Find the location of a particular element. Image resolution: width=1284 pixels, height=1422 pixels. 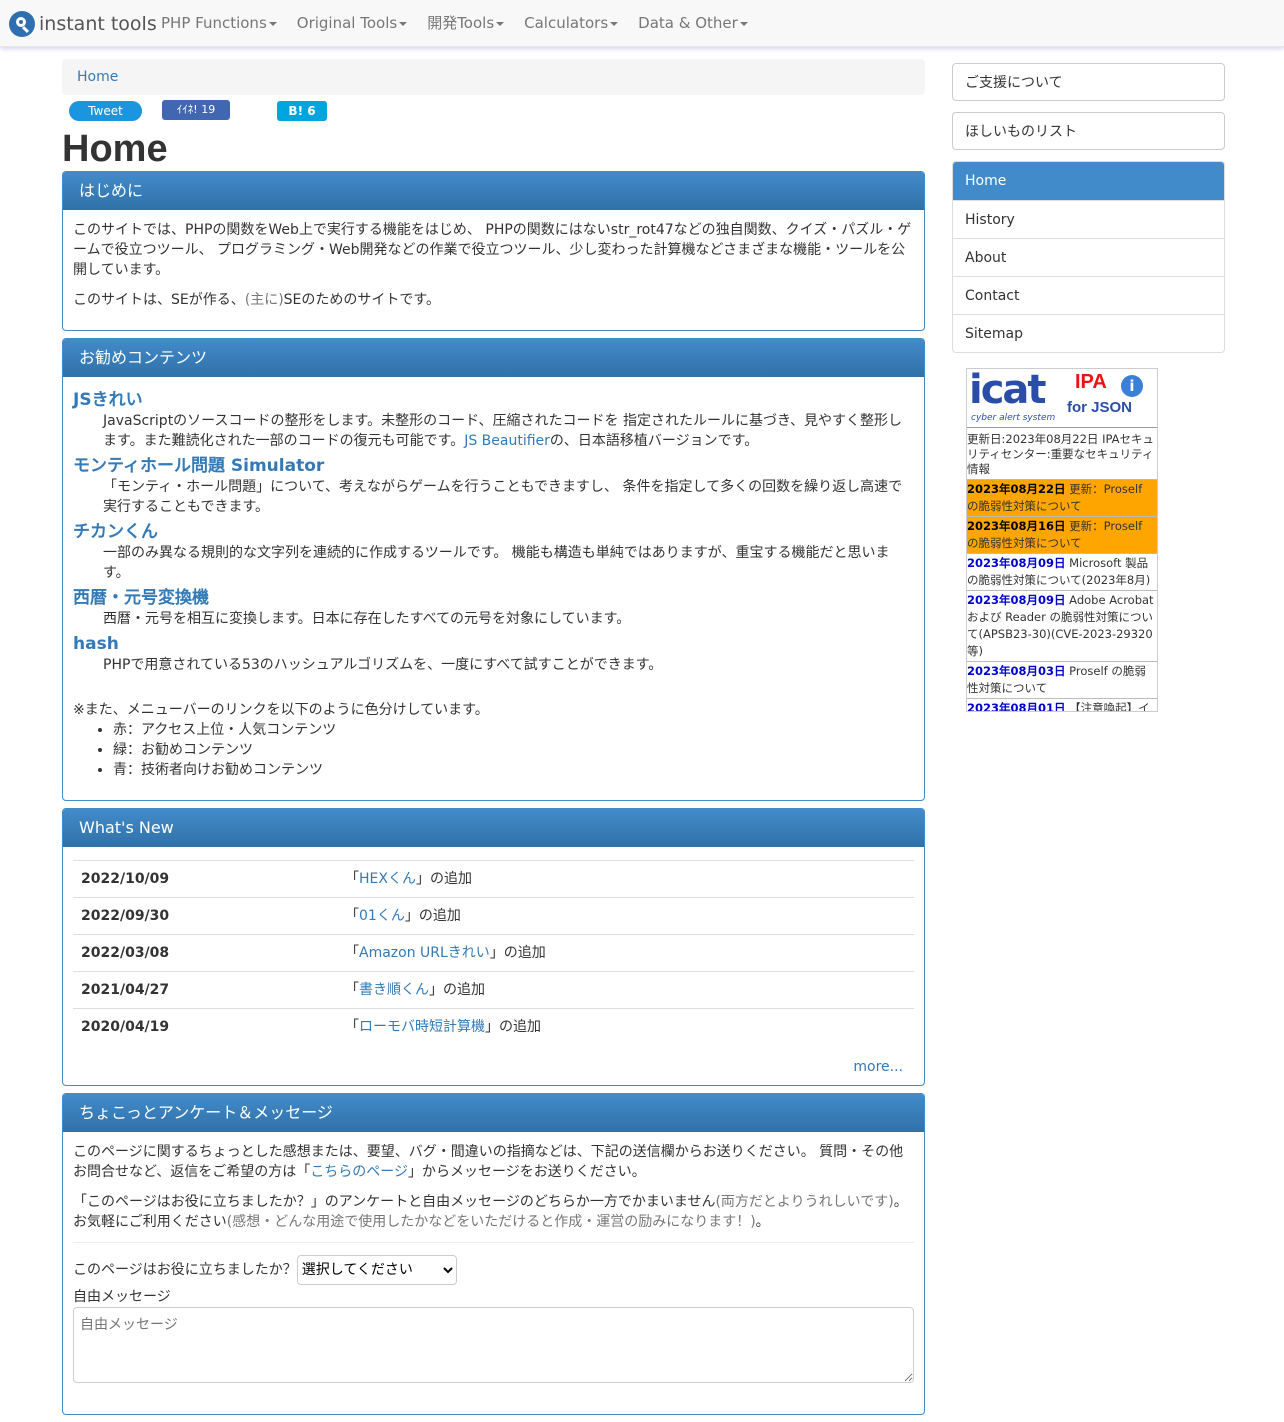

nav-dropdown-calculators: Calculators is located at coordinates (571, 23).